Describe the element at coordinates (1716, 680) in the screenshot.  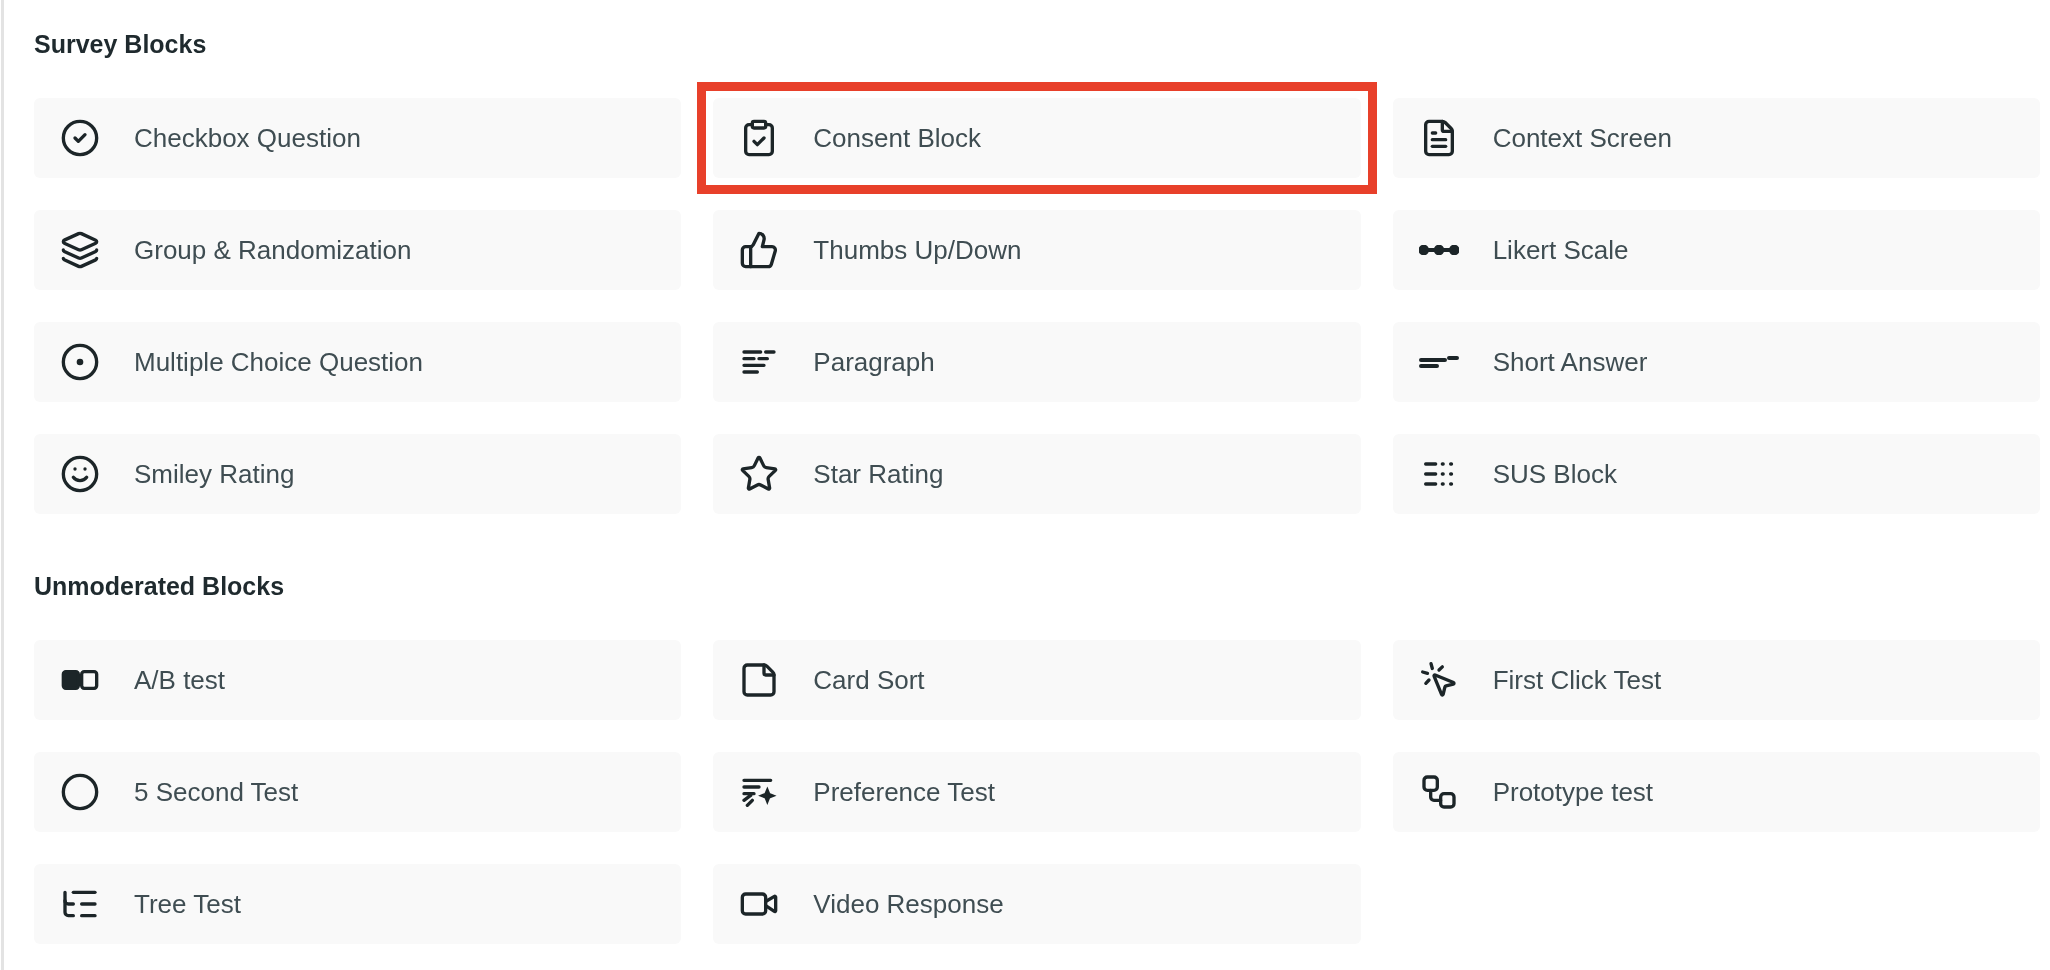
I see `block-option: First Click Test` at that location.